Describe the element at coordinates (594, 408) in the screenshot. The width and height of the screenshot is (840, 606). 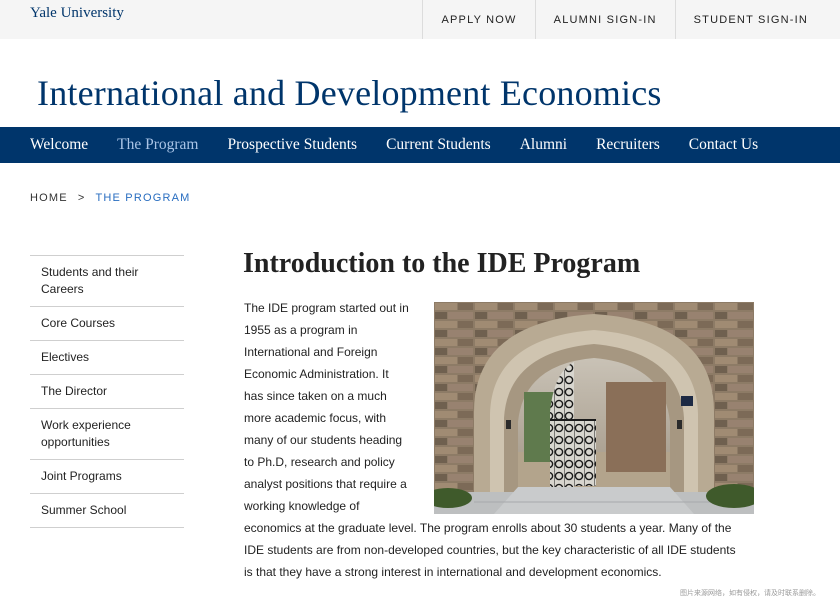
I see `archway-photo` at that location.